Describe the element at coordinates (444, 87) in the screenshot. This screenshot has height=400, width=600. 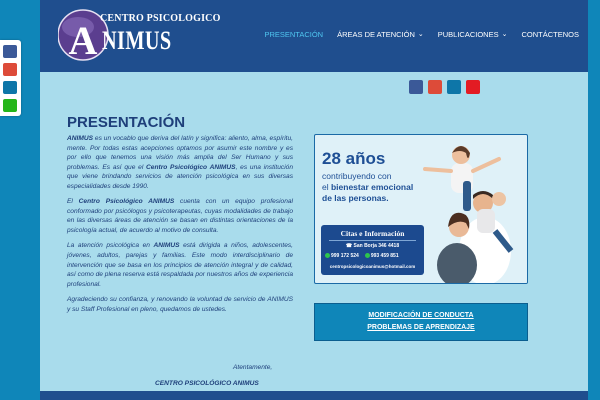
I see `social-links` at that location.